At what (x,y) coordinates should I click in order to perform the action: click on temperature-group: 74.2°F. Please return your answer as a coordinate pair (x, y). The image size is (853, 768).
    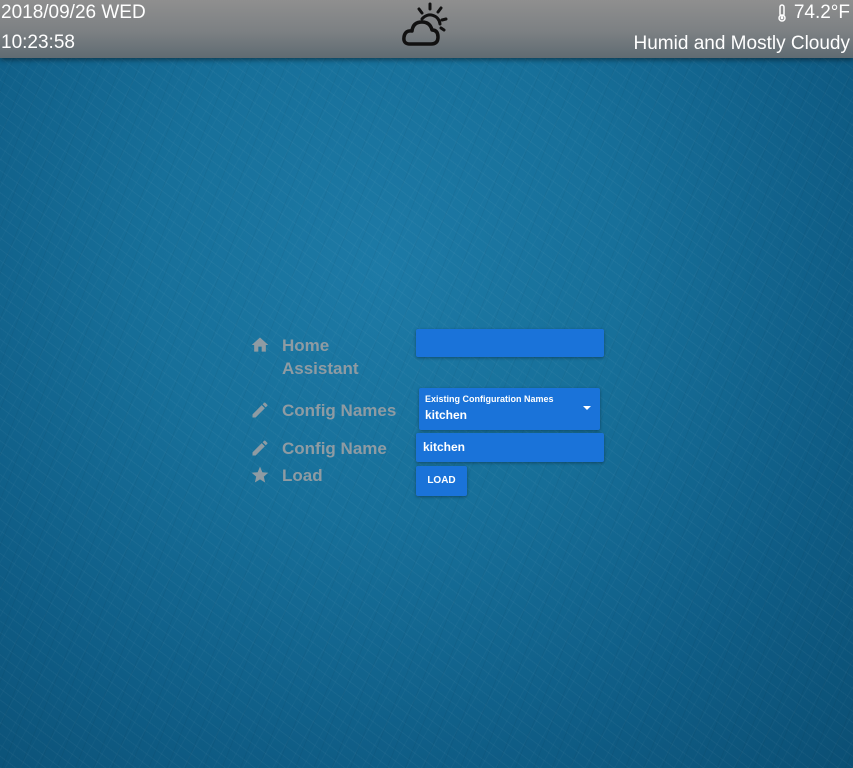
    Looking at the image, I should click on (813, 13).